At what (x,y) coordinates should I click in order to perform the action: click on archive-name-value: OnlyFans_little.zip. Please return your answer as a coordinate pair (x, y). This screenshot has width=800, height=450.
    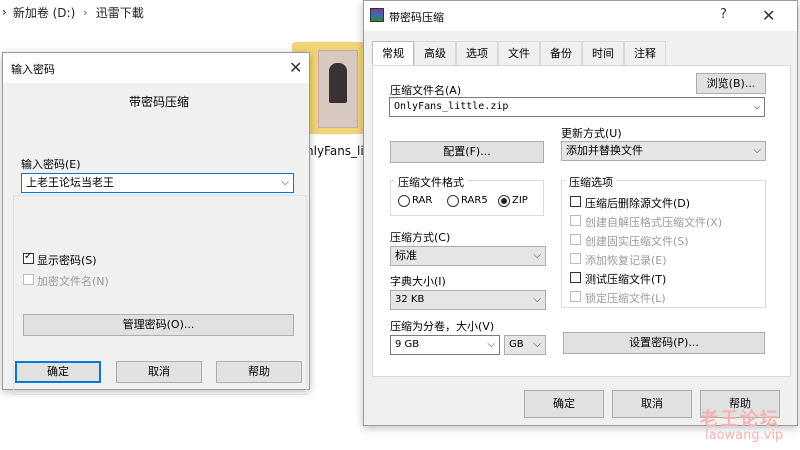
    Looking at the image, I should click on (451, 106).